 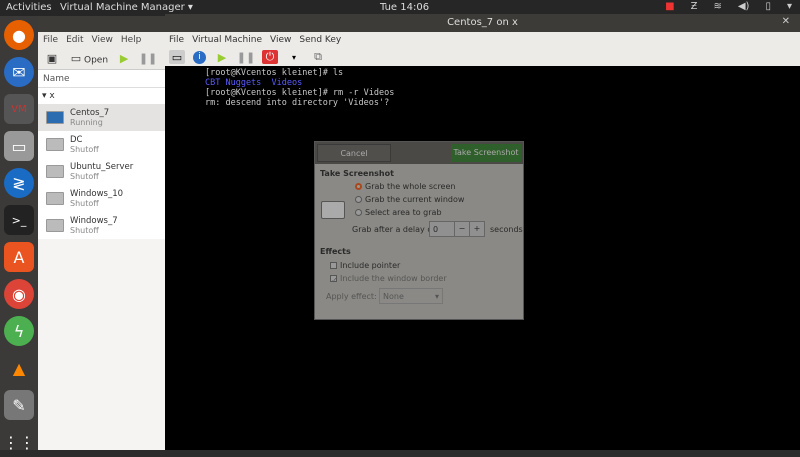 What do you see at coordinates (19, 220) in the screenshot?
I see `terminal-icon: >_` at bounding box center [19, 220].